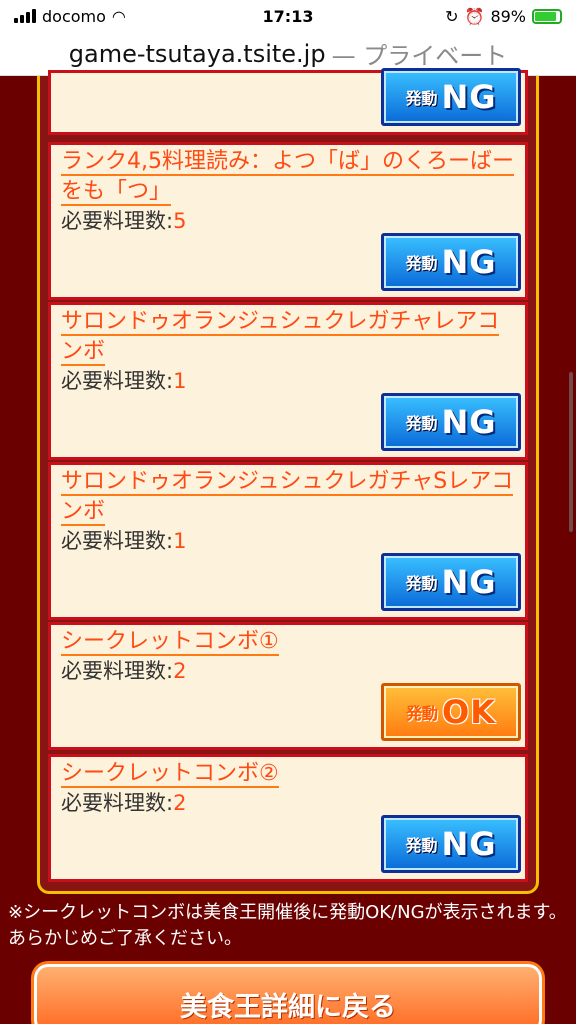  I want to click on url-domain: game-tsutaya.tsite.jp, so click(197, 53).